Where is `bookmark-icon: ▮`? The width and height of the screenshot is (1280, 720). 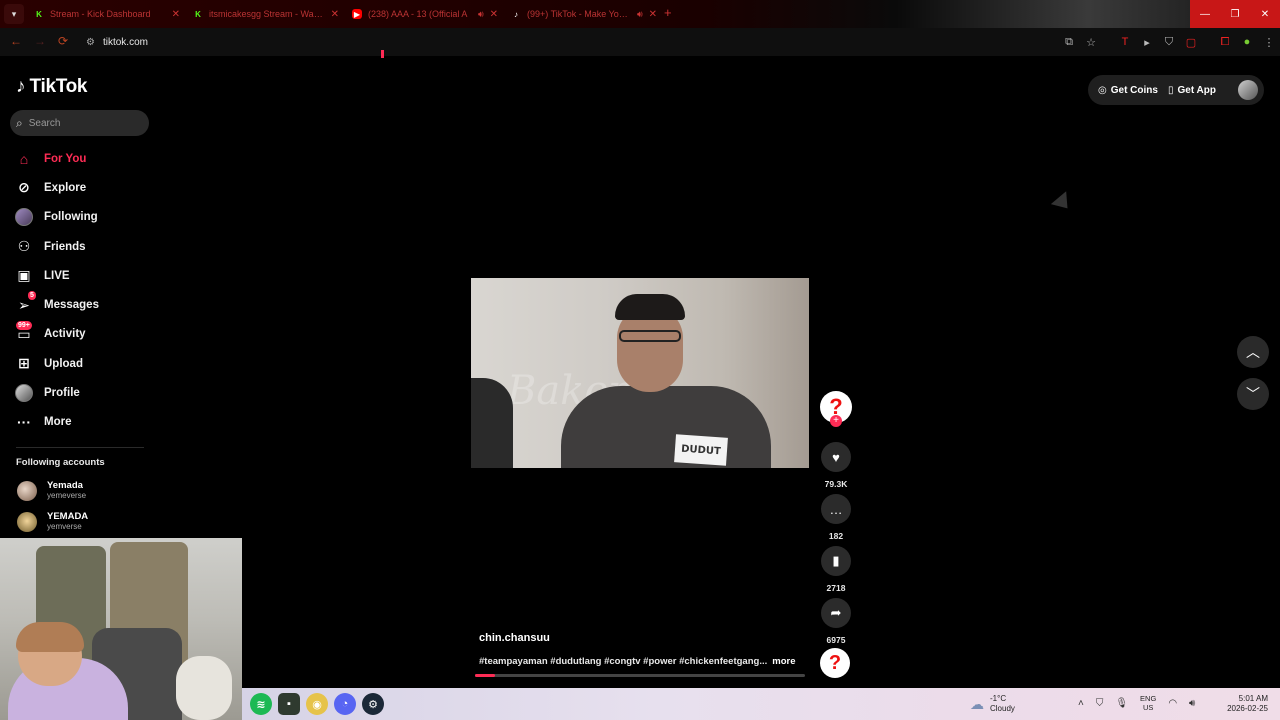 bookmark-icon: ▮ is located at coordinates (836, 561).